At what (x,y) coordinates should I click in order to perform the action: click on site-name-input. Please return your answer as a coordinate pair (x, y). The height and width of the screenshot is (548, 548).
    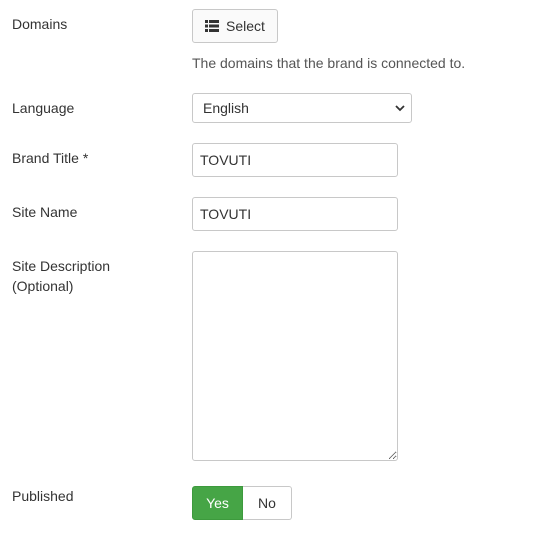
    Looking at the image, I should click on (295, 214).